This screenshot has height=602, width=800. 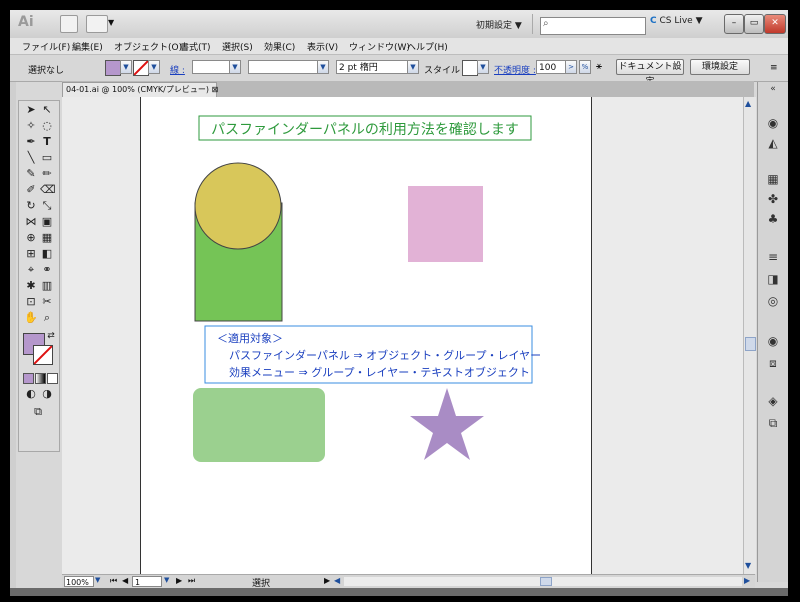 I want to click on pink-square, so click(x=445, y=224).